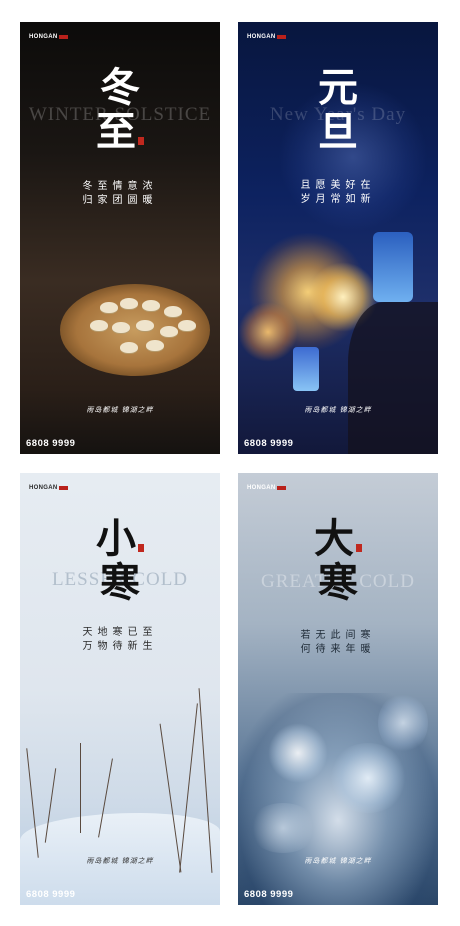 The width and height of the screenshot is (460, 926). What do you see at coordinates (120, 640) in the screenshot?
I see `verse: 天地寒已至 万物待新生` at bounding box center [120, 640].